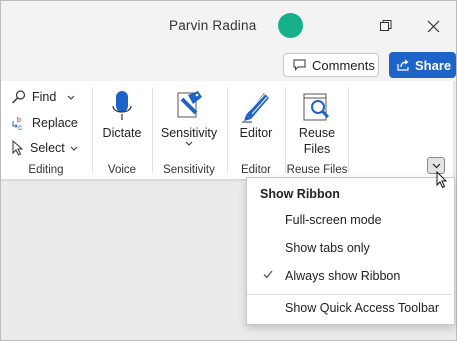 The height and width of the screenshot is (341, 457). I want to click on reuse-files-label-line1: Reuse, so click(317, 133).